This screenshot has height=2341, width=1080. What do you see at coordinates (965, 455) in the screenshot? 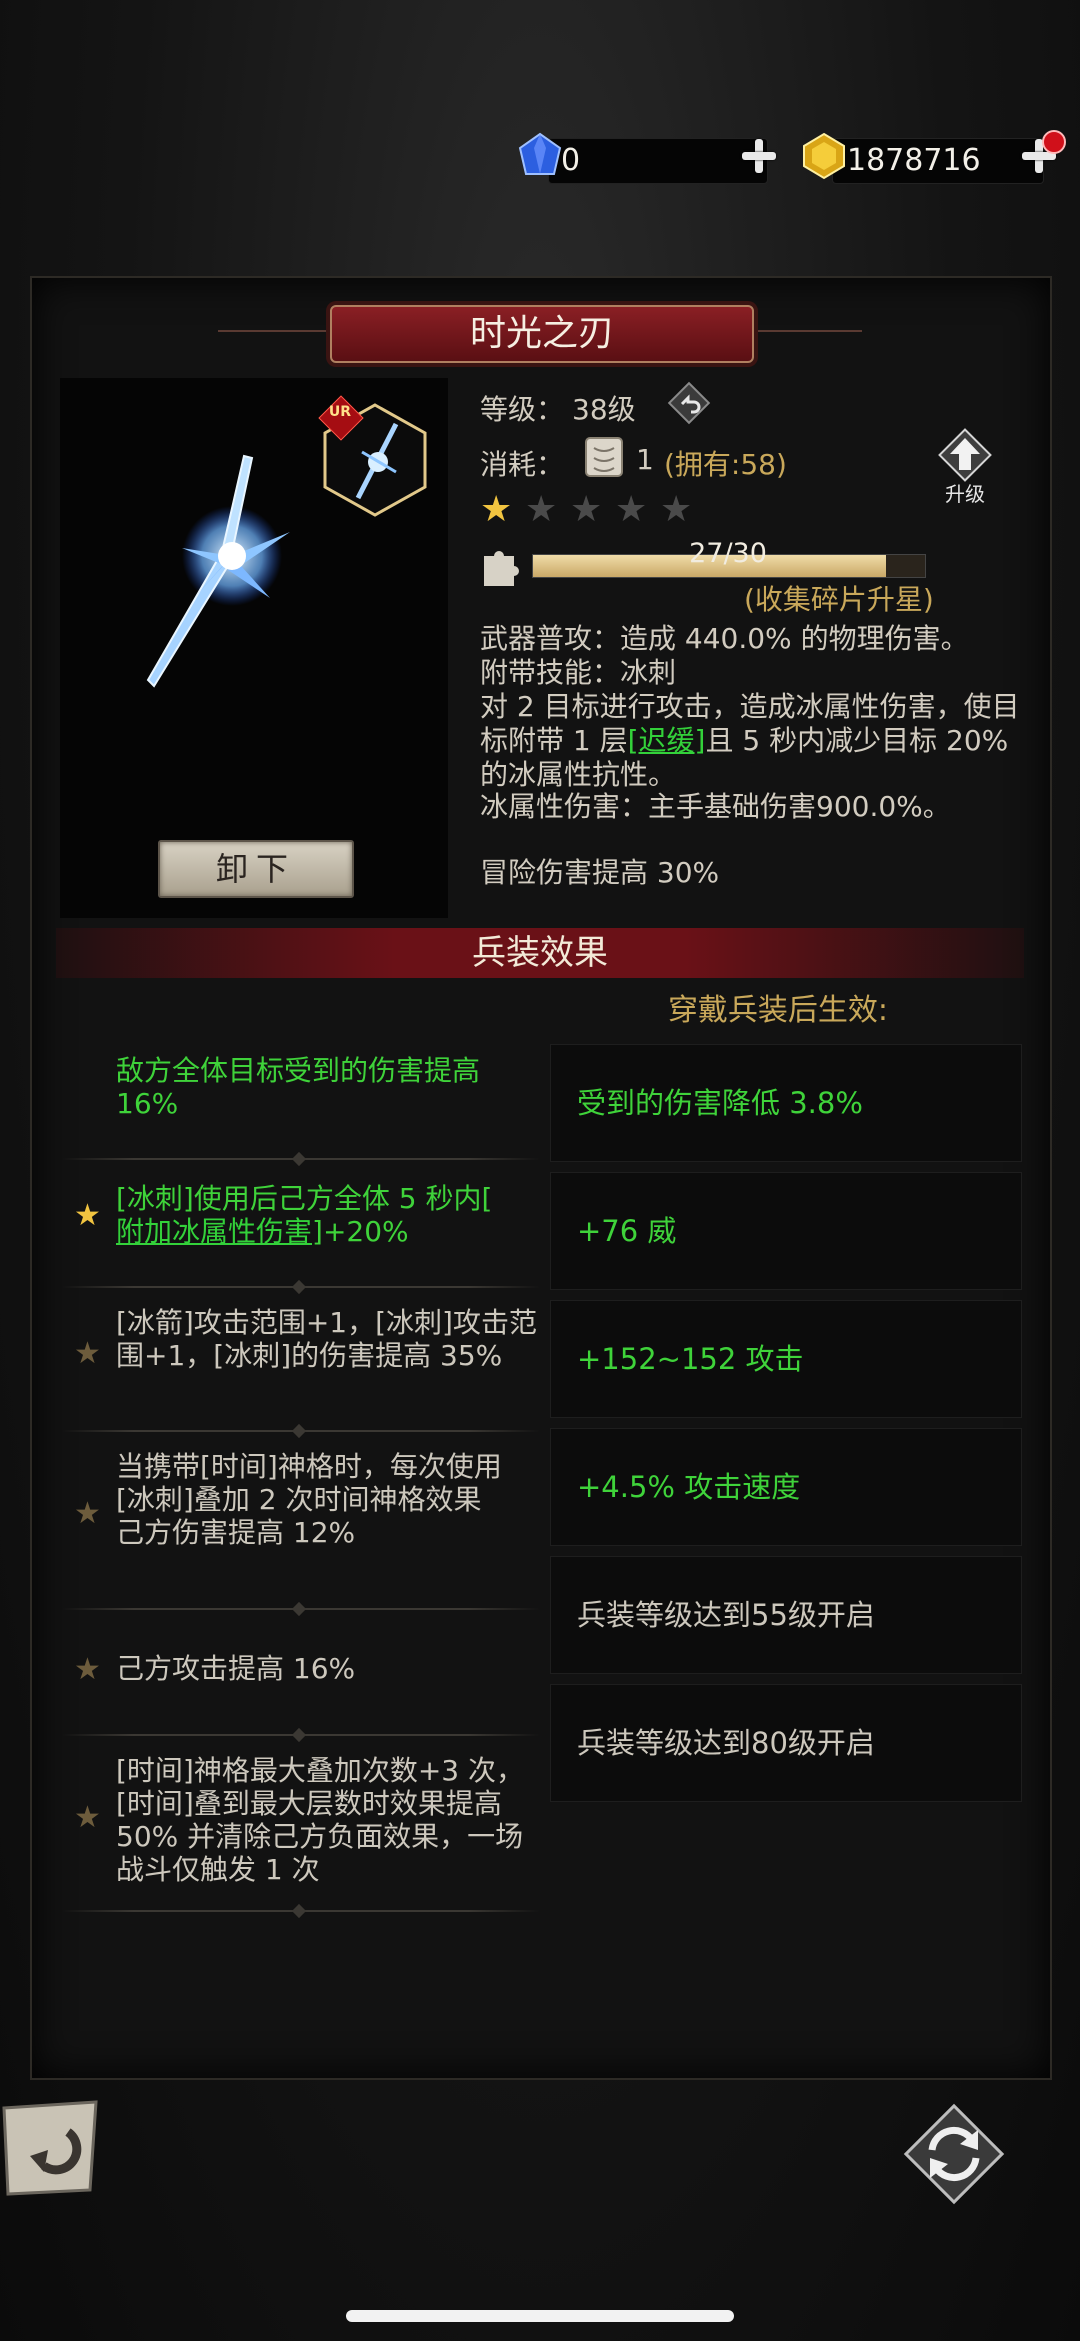
I see `upgrade-arrow-icon` at bounding box center [965, 455].